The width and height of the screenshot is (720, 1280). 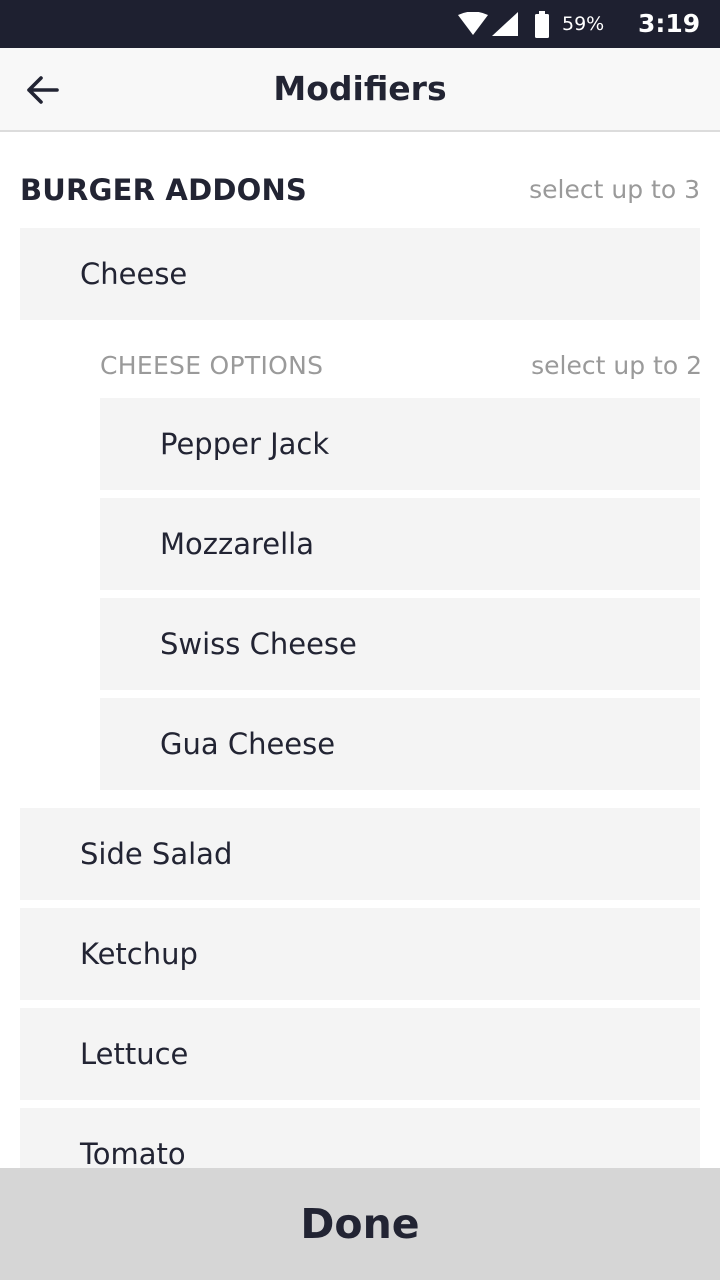 What do you see at coordinates (400, 644) in the screenshot?
I see `cheese-option-swiss-cheese: Swiss Cheese` at bounding box center [400, 644].